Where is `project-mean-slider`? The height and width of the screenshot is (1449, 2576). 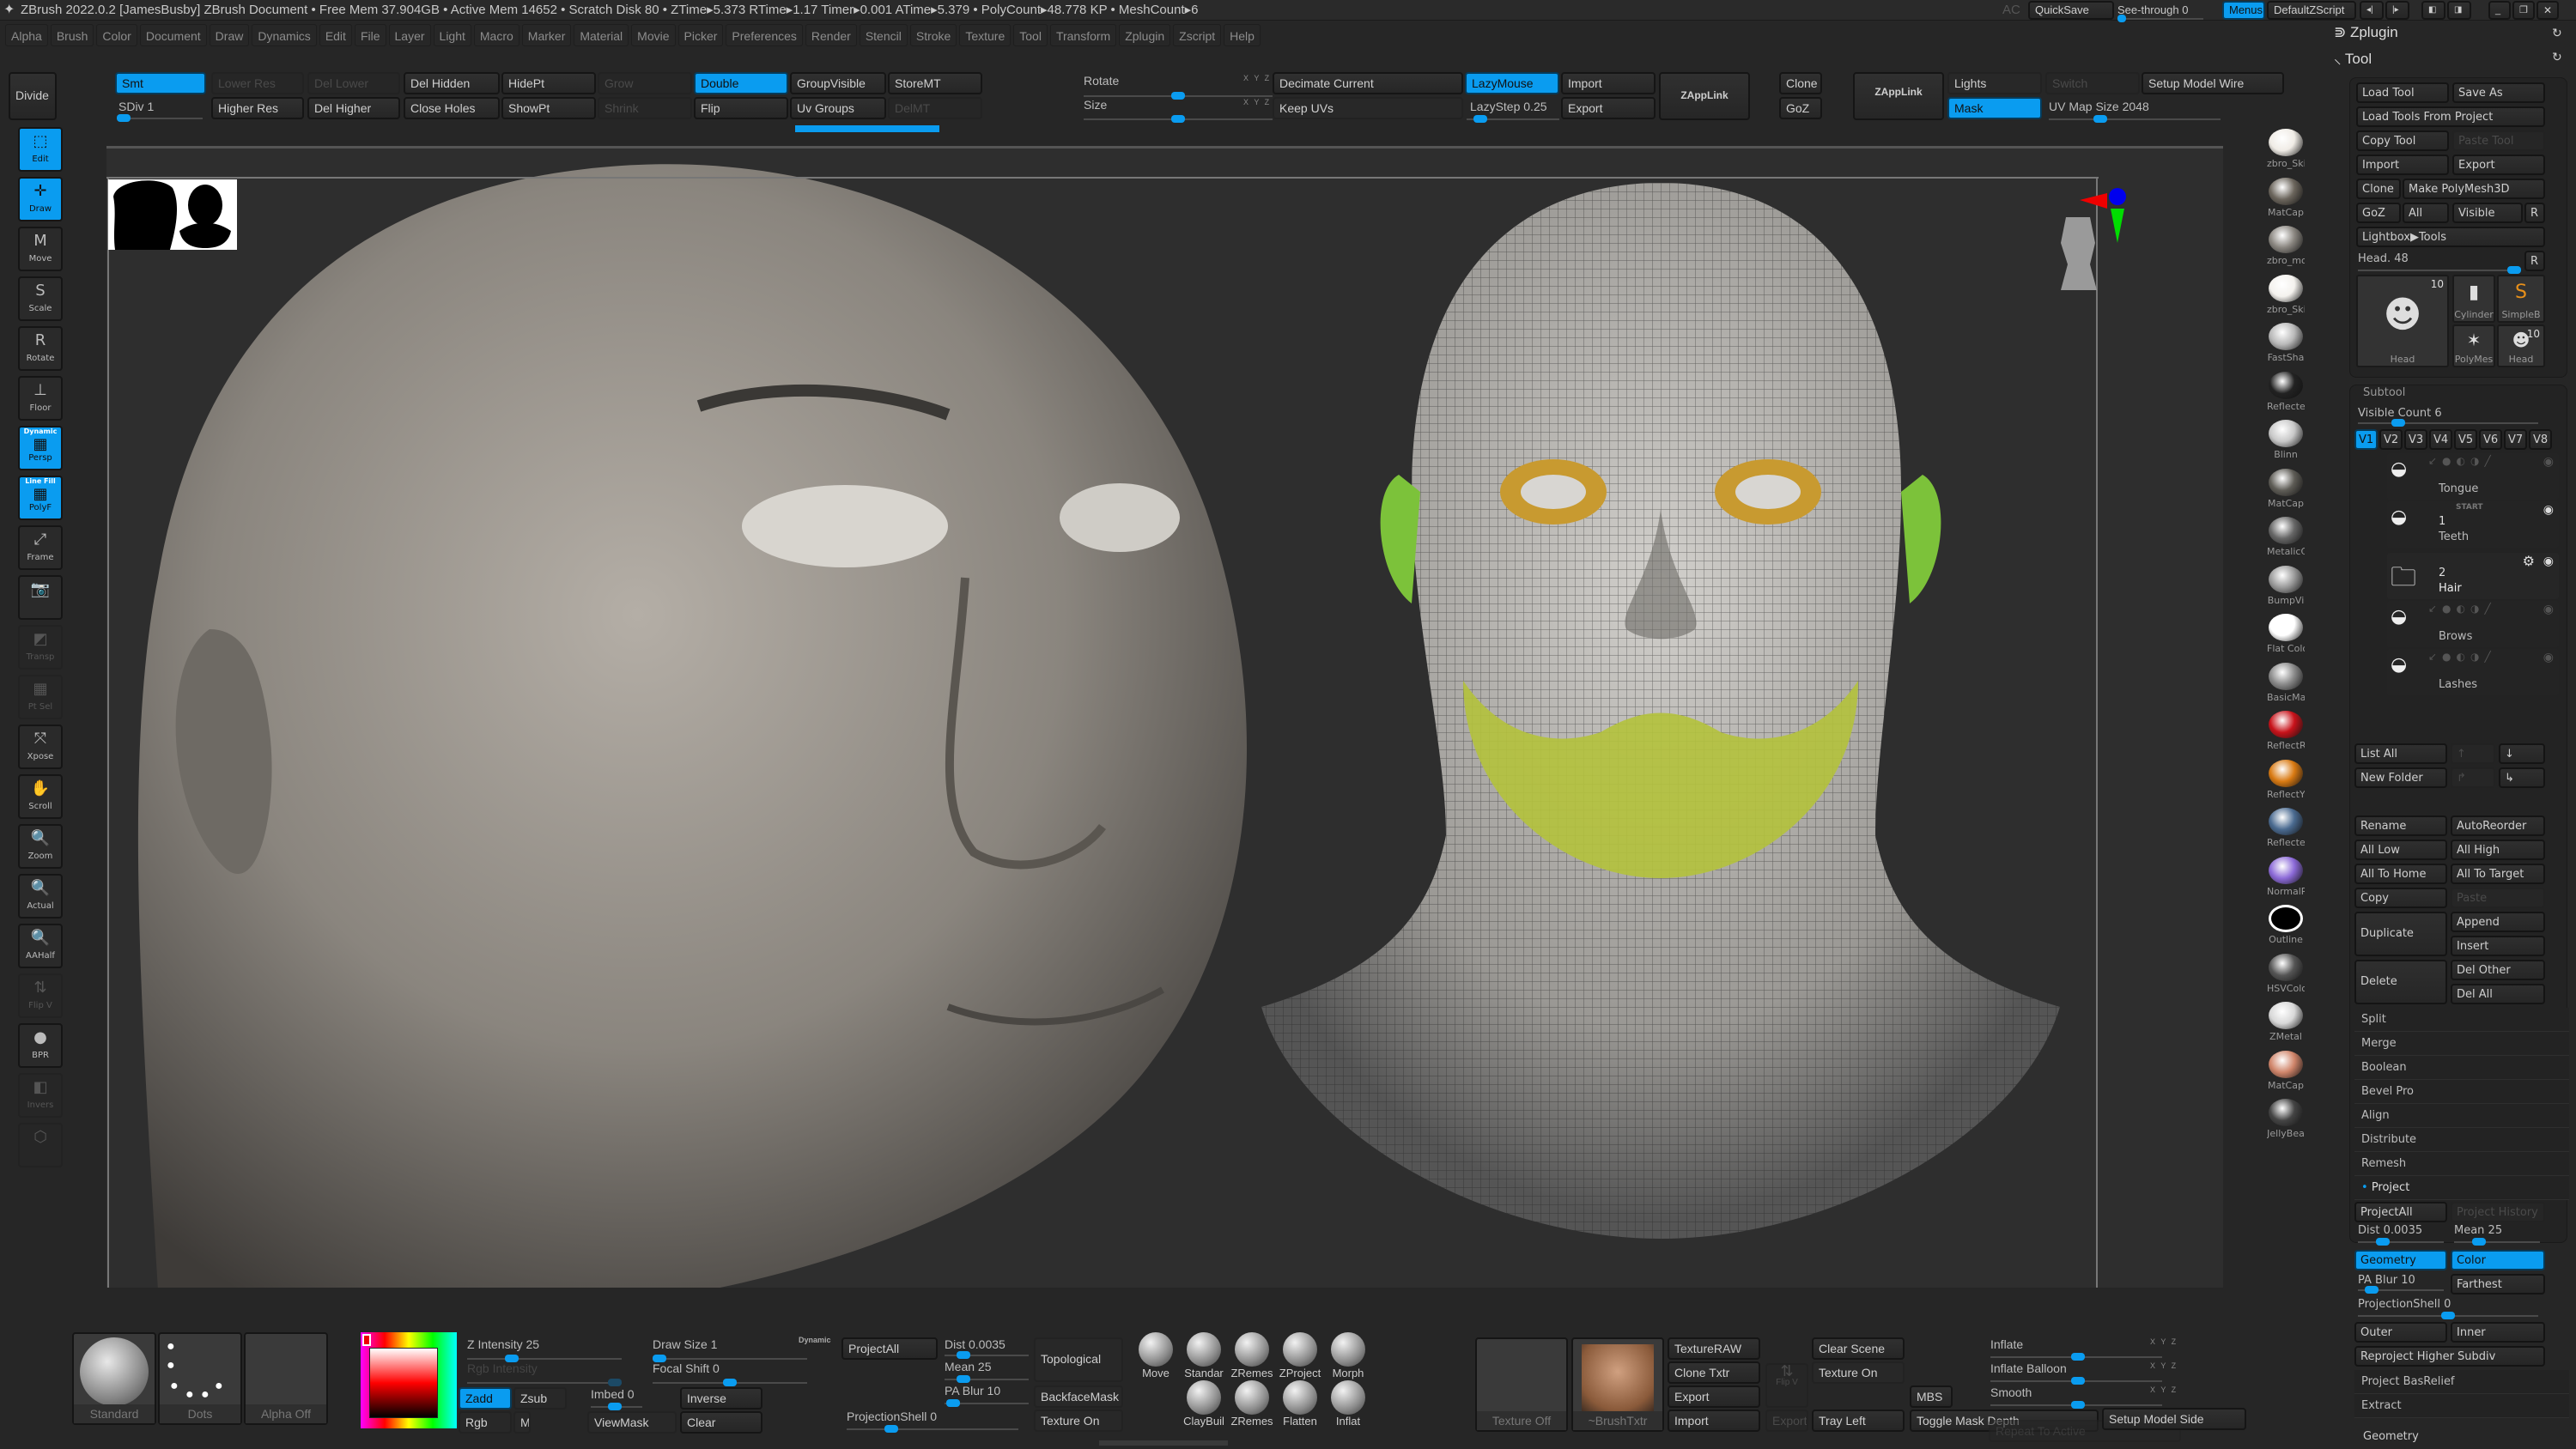 project-mean-slider is located at coordinates (2497, 1242).